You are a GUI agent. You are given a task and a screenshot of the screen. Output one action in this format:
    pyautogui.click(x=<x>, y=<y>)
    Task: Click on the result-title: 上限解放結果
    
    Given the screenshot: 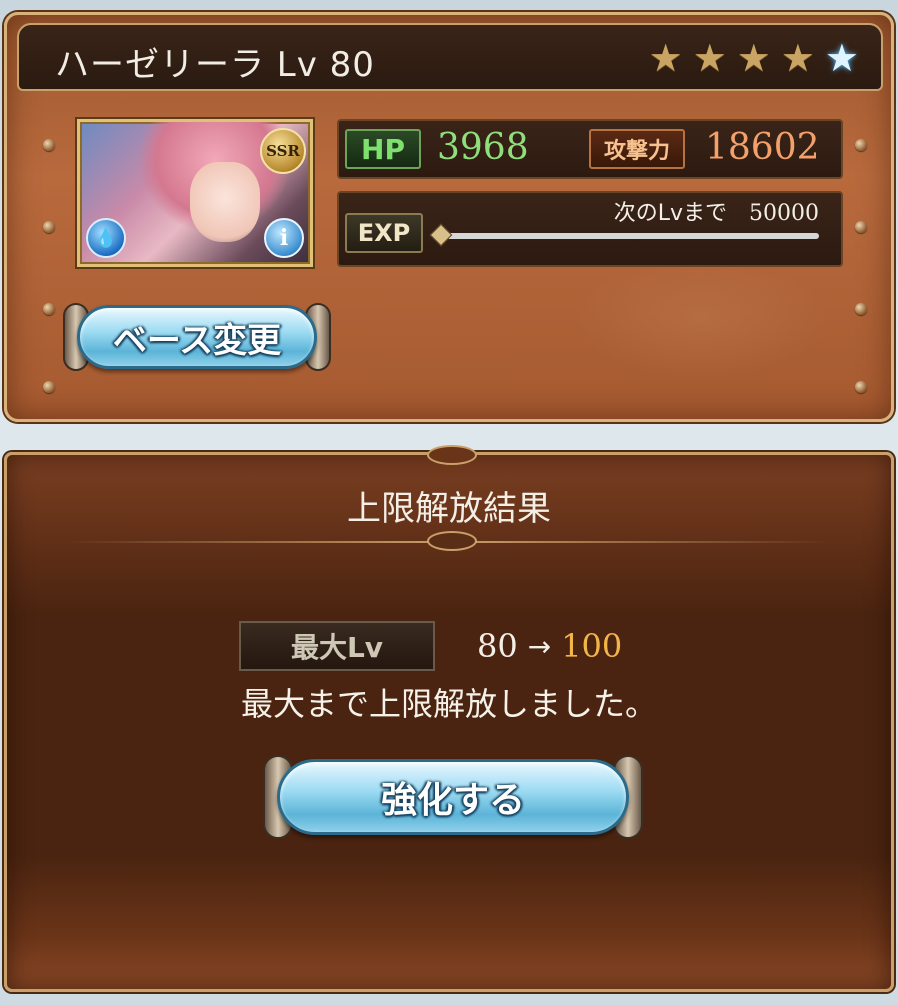 What is the action you would take?
    pyautogui.click(x=449, y=509)
    